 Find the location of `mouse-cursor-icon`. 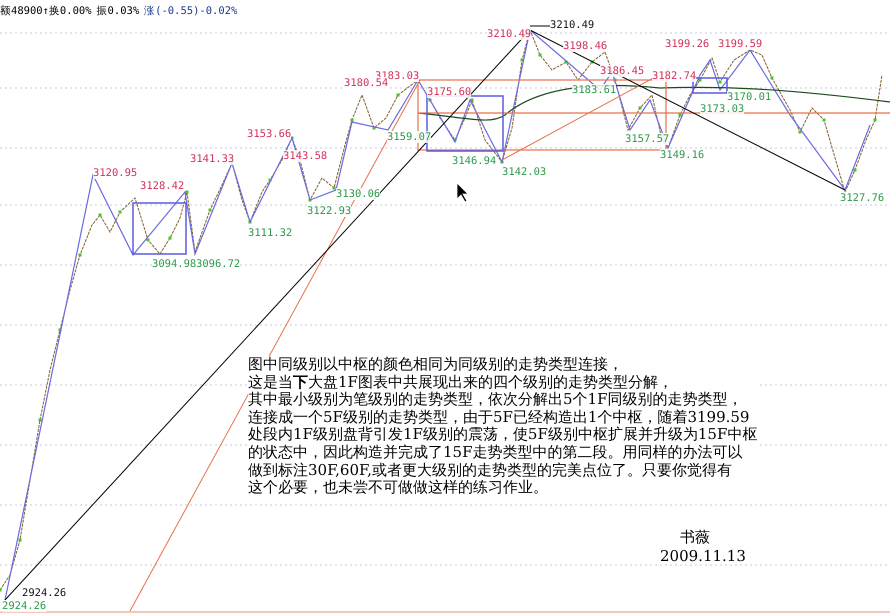

mouse-cursor-icon is located at coordinates (462, 192).